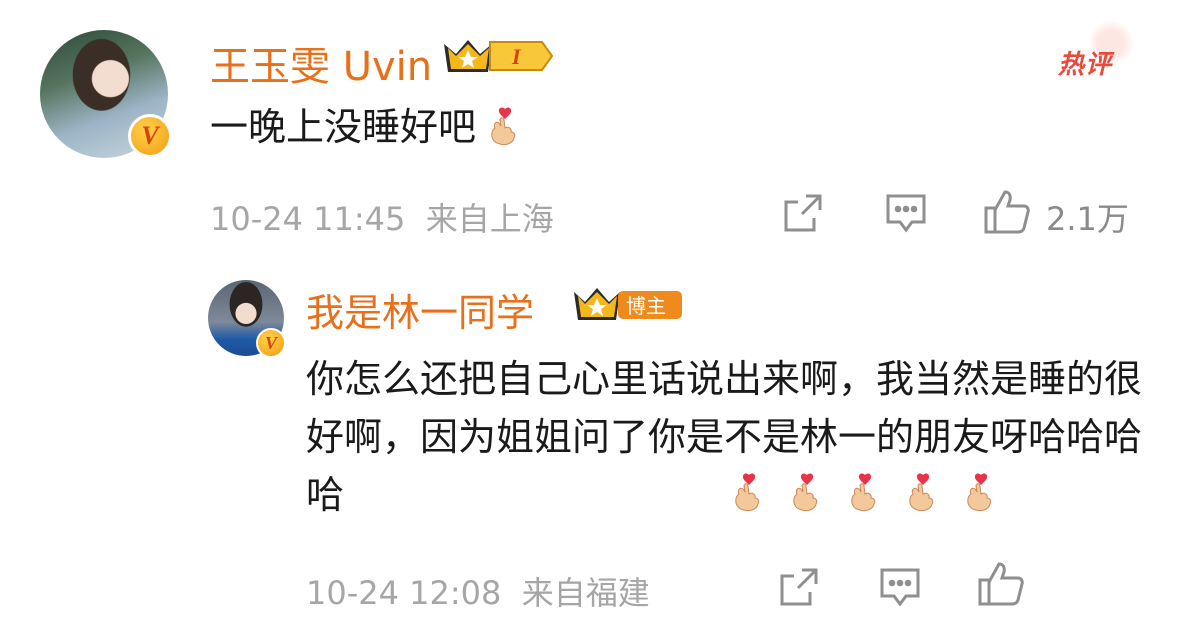  Describe the element at coordinates (585, 593) in the screenshot. I see `reply-location: 来自福建` at that location.